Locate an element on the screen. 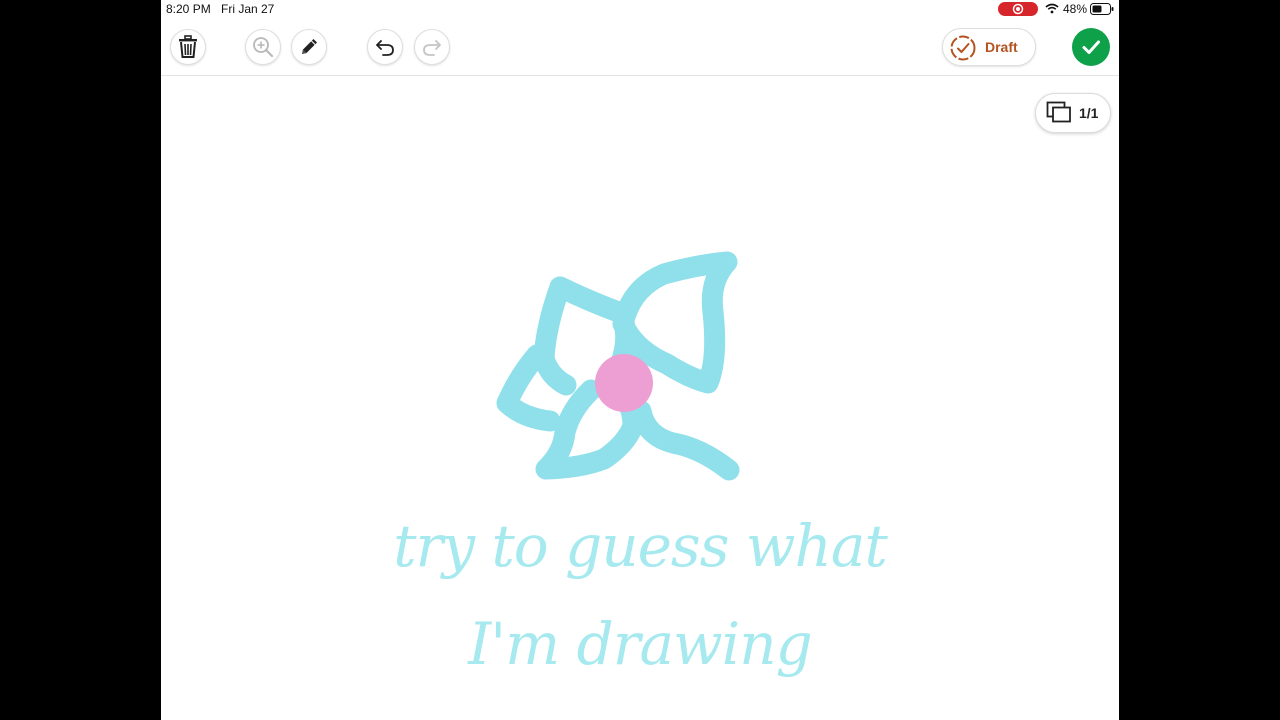 The height and width of the screenshot is (720, 1280). zoom-in-icon is located at coordinates (263, 47).